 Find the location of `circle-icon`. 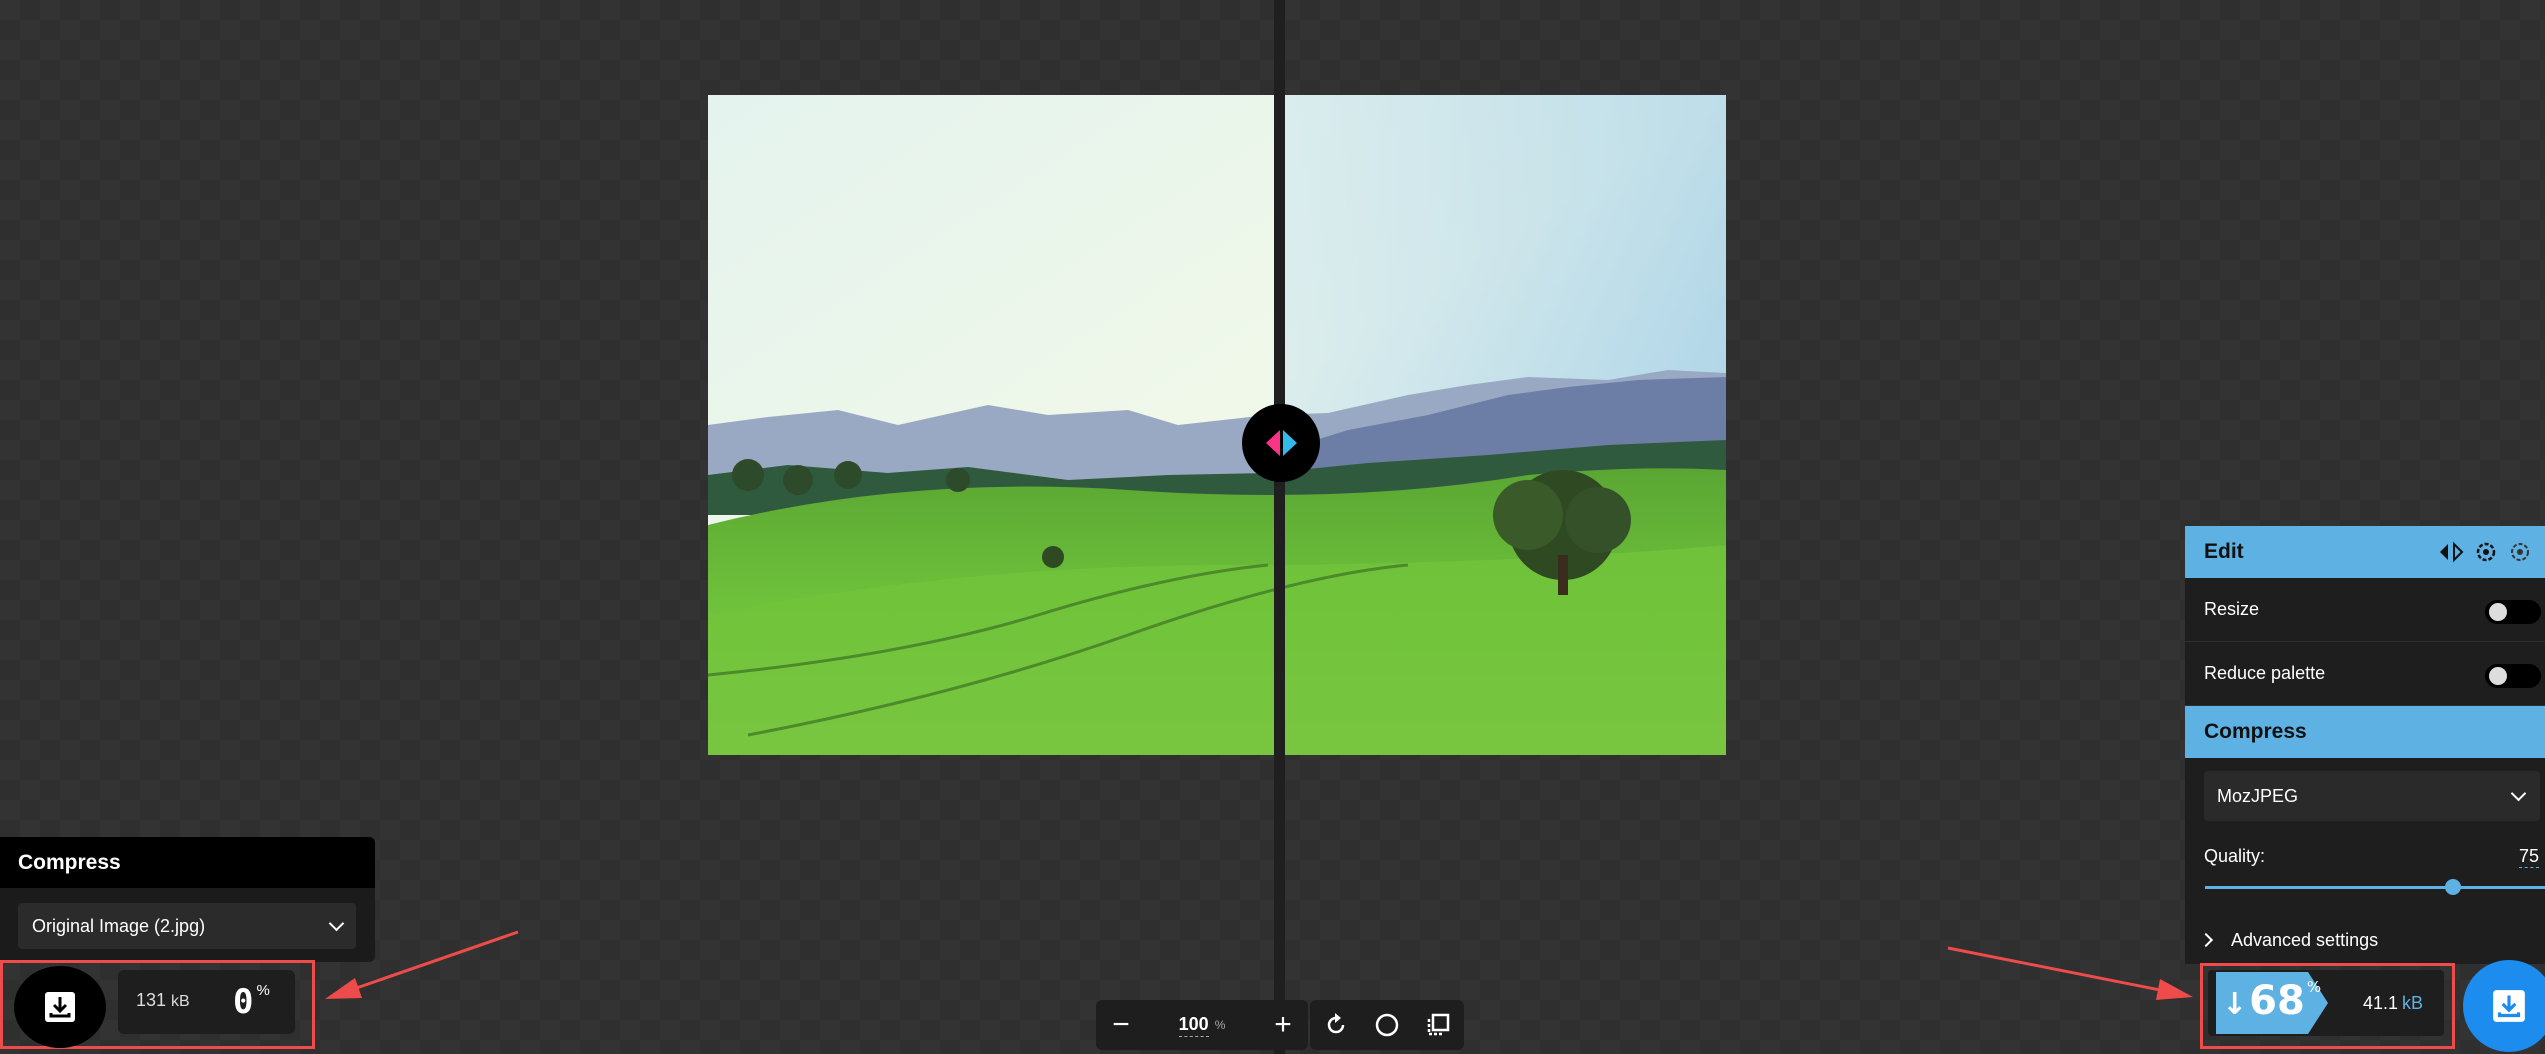

circle-icon is located at coordinates (1387, 1025).